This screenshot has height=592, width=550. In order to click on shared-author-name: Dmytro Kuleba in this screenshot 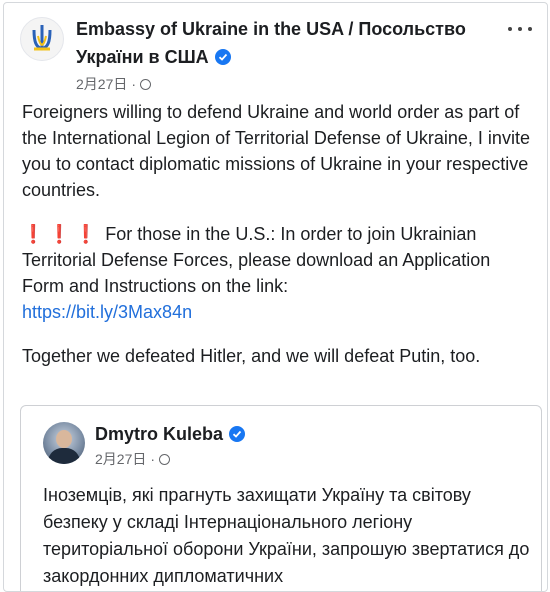, I will do `click(170, 434)`.